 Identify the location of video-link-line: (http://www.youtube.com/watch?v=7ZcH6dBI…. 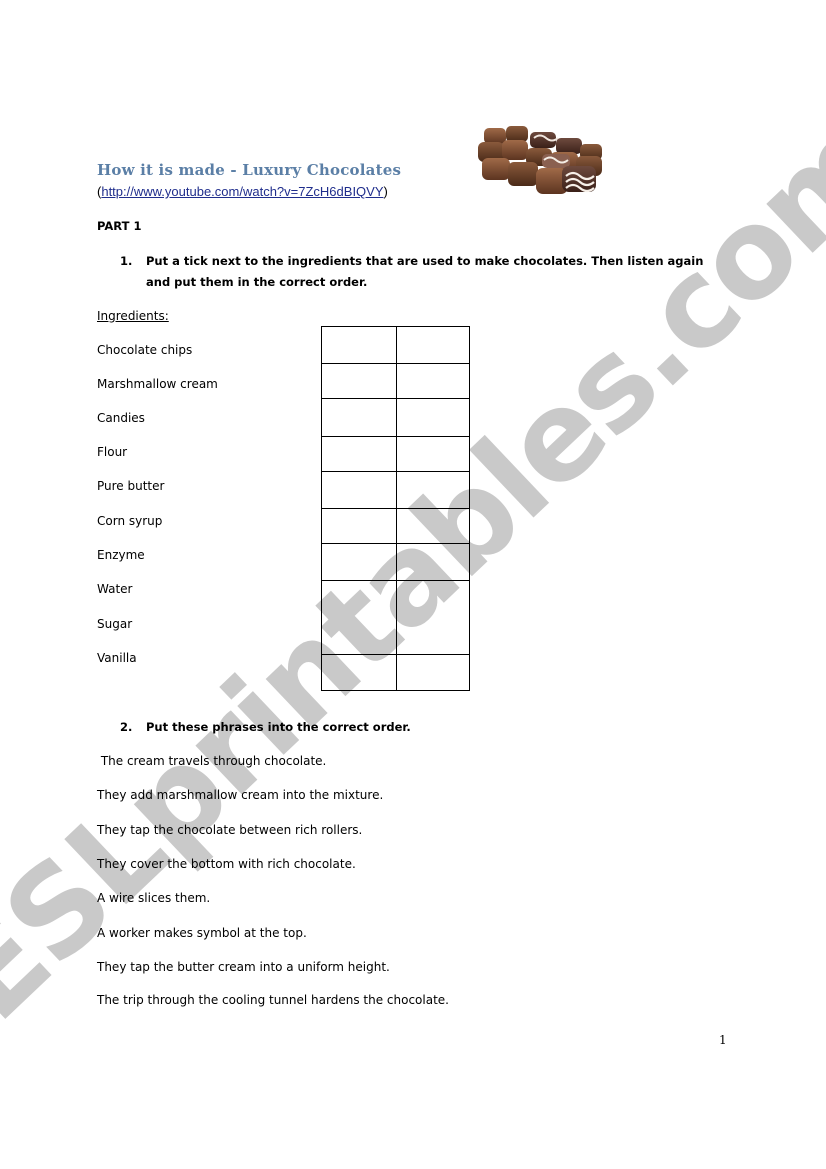
(242, 191).